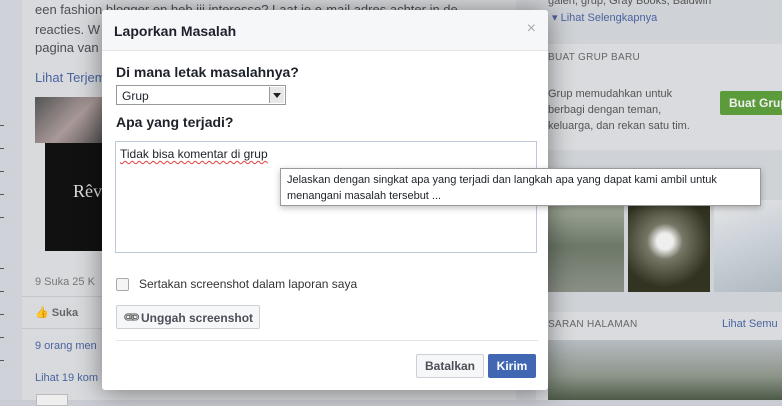 This screenshot has width=782, height=406. Describe the element at coordinates (52, 400) in the screenshot. I see `avatar` at that location.